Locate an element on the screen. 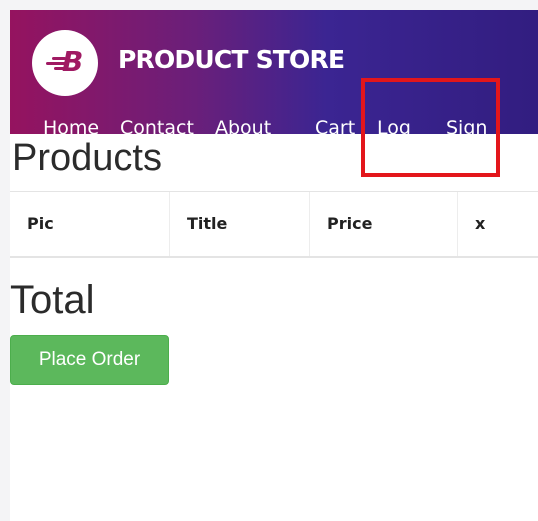  total-label: Total is located at coordinates (52, 300).